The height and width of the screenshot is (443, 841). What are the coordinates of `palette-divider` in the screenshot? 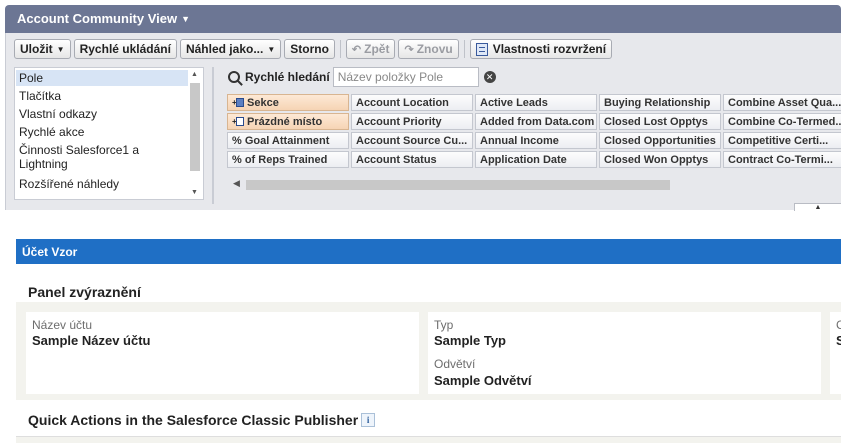 It's located at (213, 135).